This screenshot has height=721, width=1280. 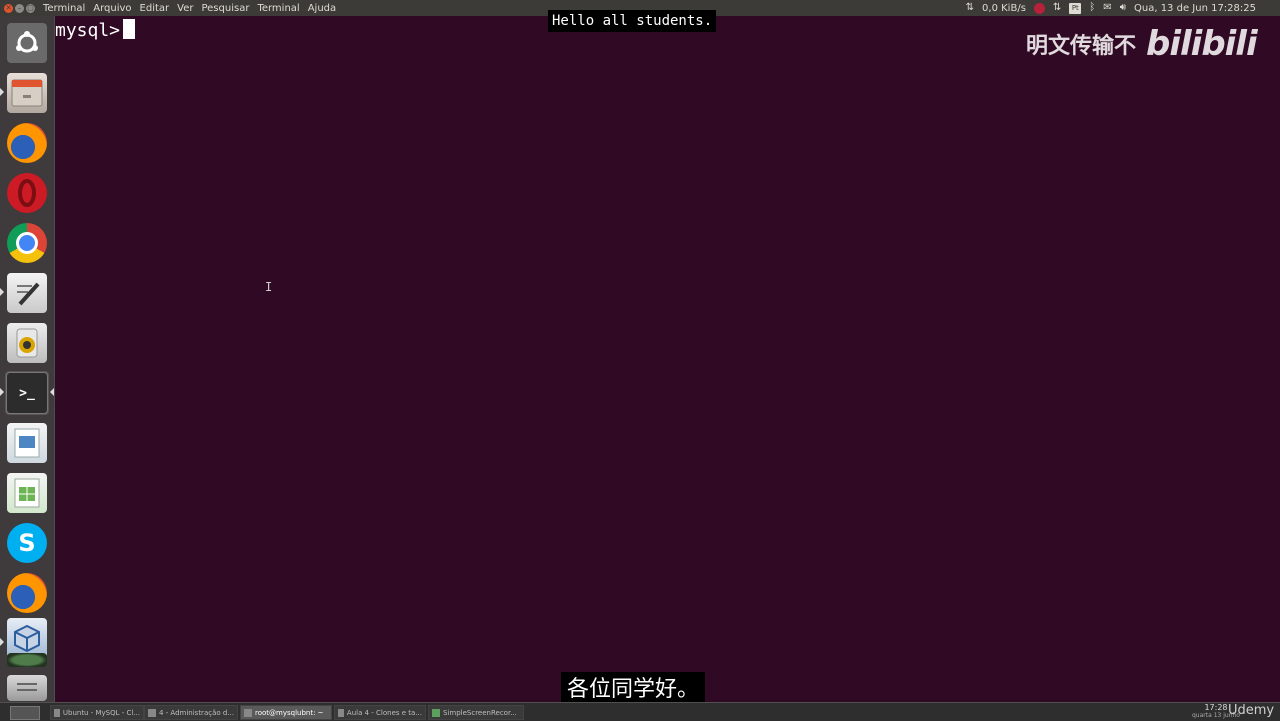 I want to click on workspace-icon, so click(x=27, y=660).